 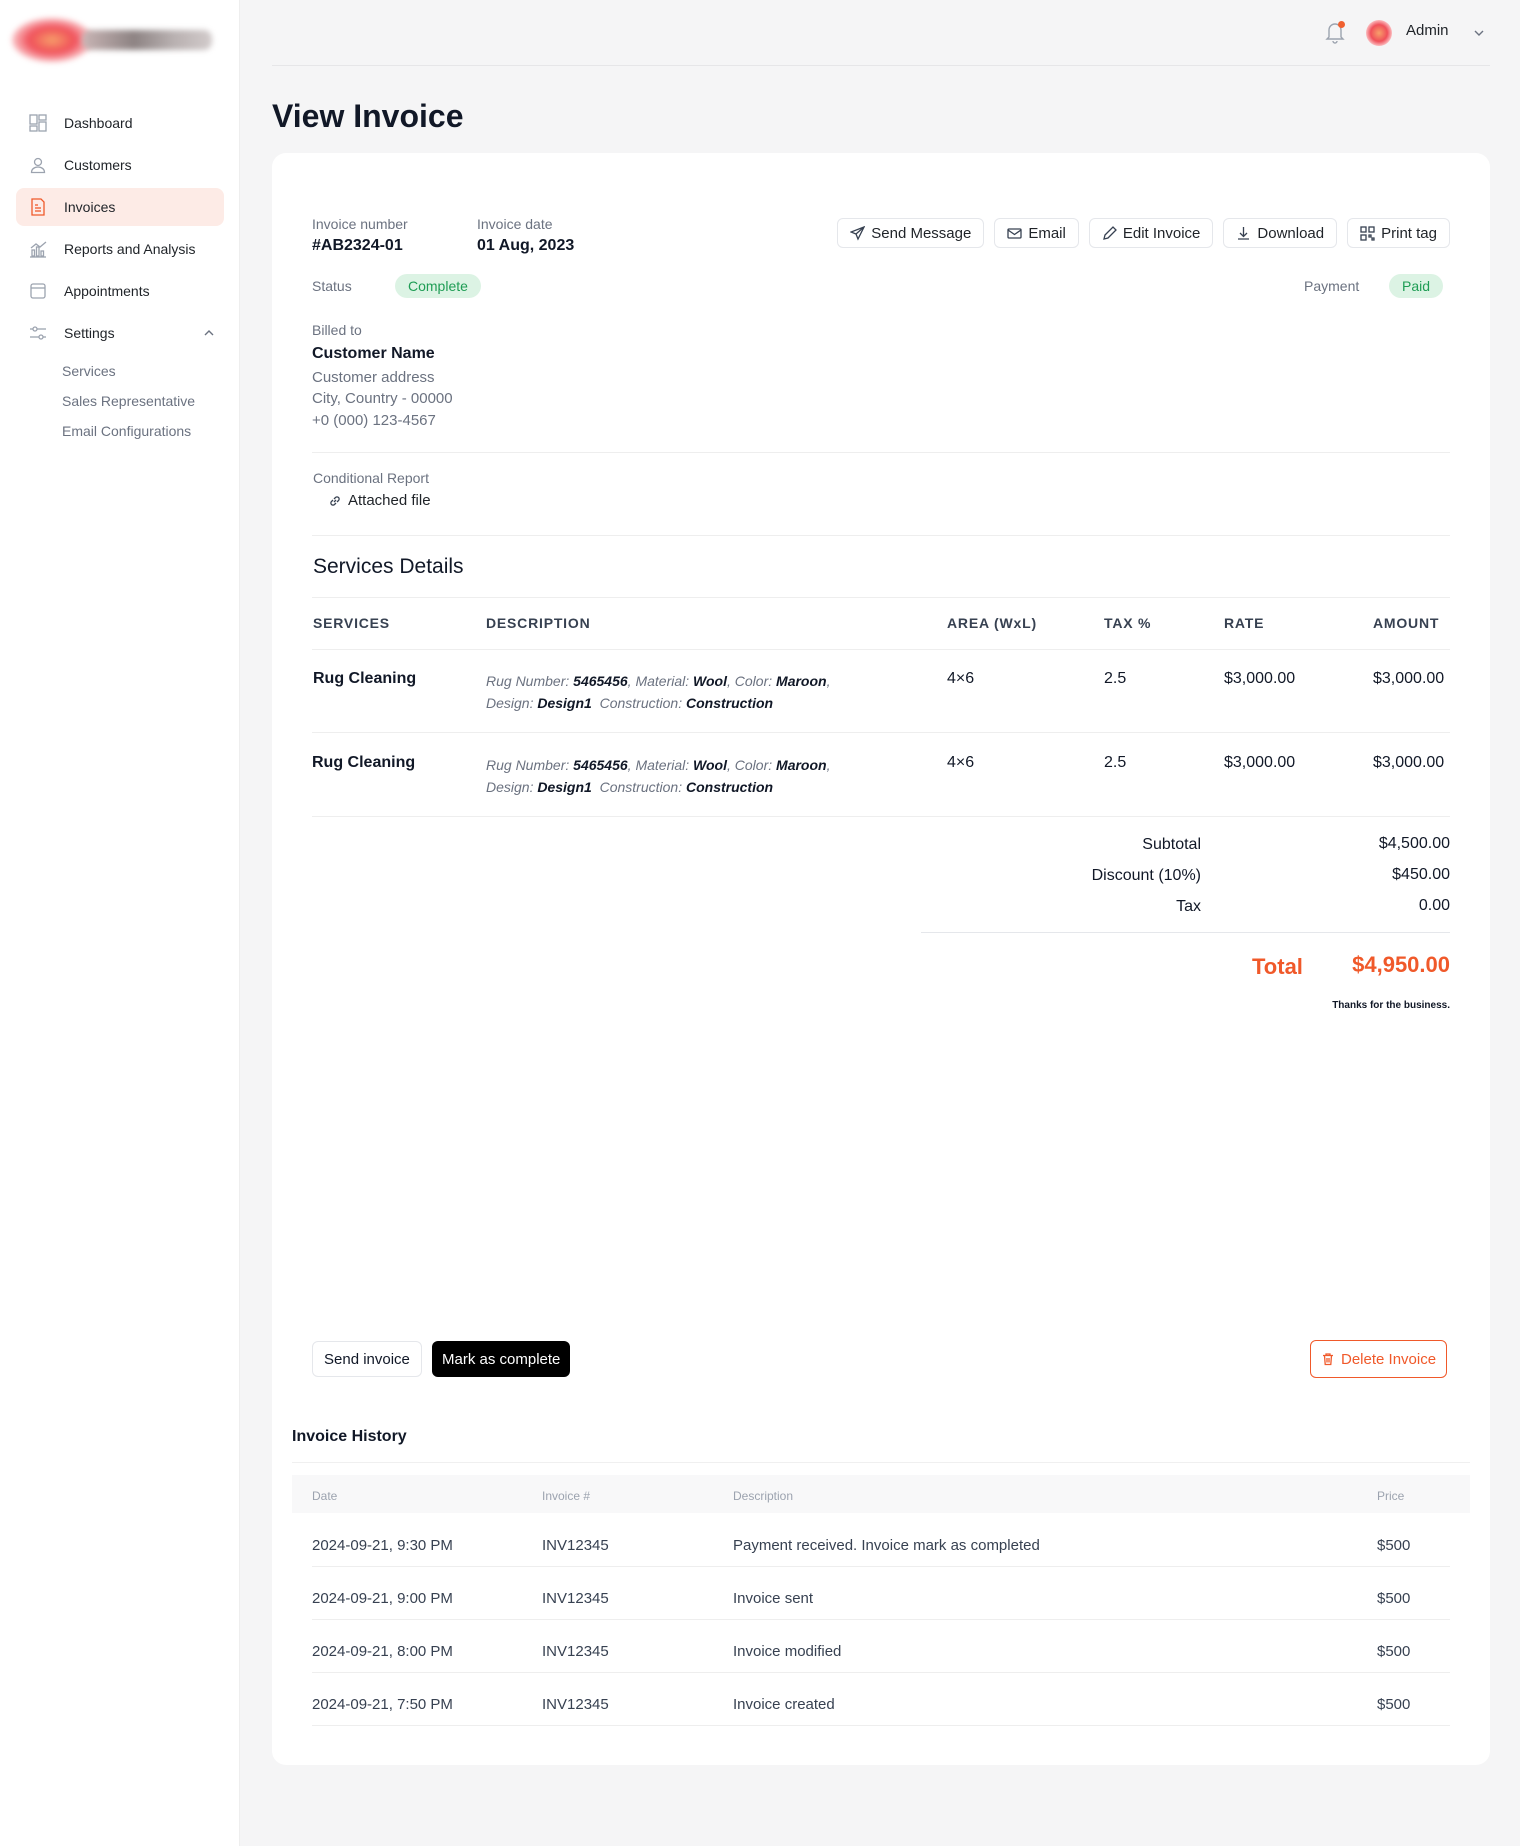 I want to click on services-title: Services Details, so click(x=388, y=566).